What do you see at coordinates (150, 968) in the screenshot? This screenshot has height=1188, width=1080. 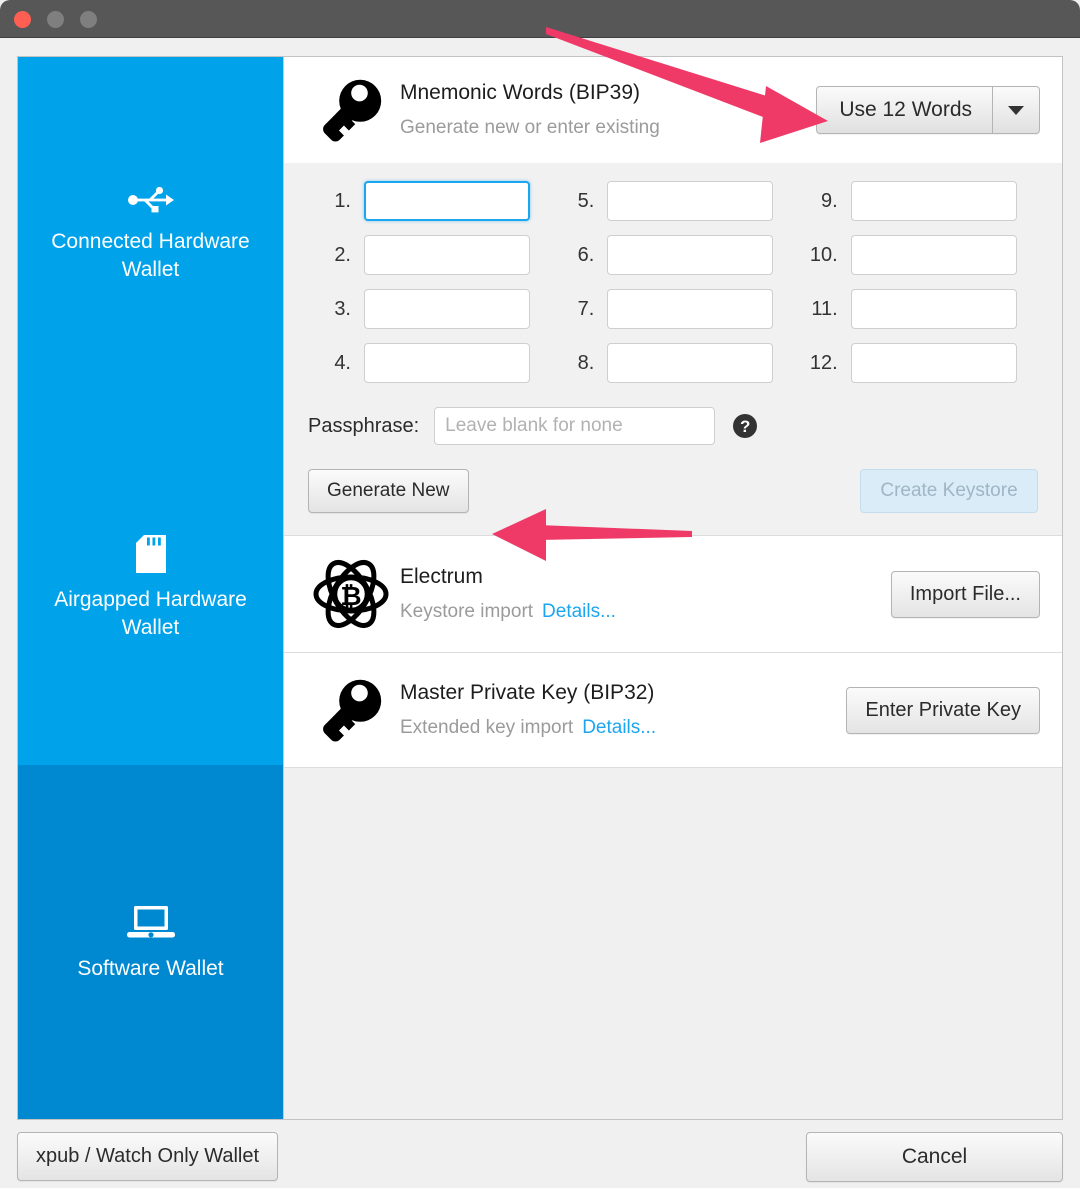 I see `sidebar-item-label: Software Wallet` at bounding box center [150, 968].